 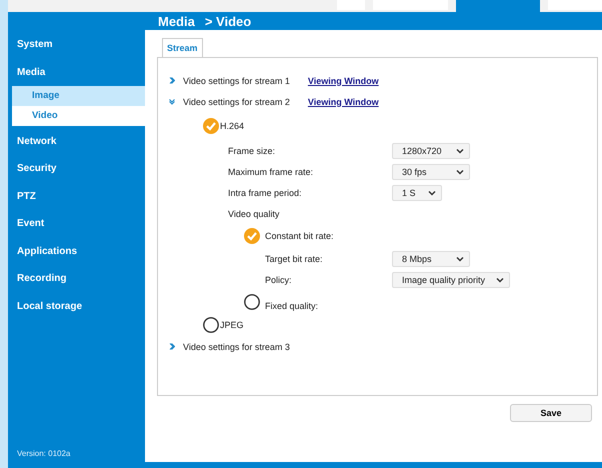 I want to click on sidebar-item: Applications, so click(x=77, y=258).